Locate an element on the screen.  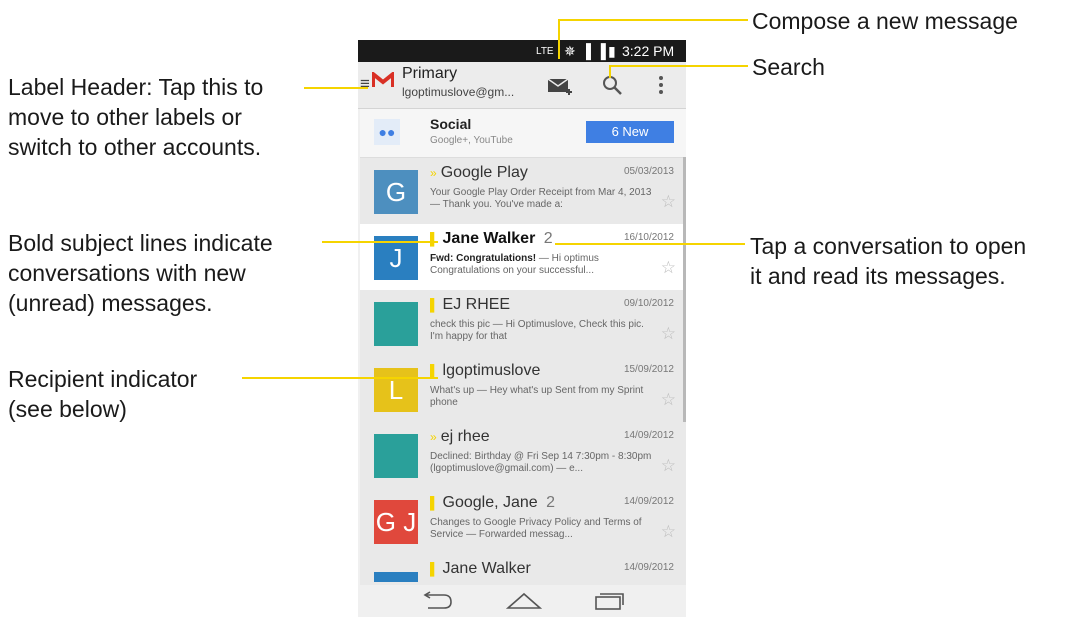
conversation-sender: ▌ lgoptimuslove is located at coordinates (487, 371).